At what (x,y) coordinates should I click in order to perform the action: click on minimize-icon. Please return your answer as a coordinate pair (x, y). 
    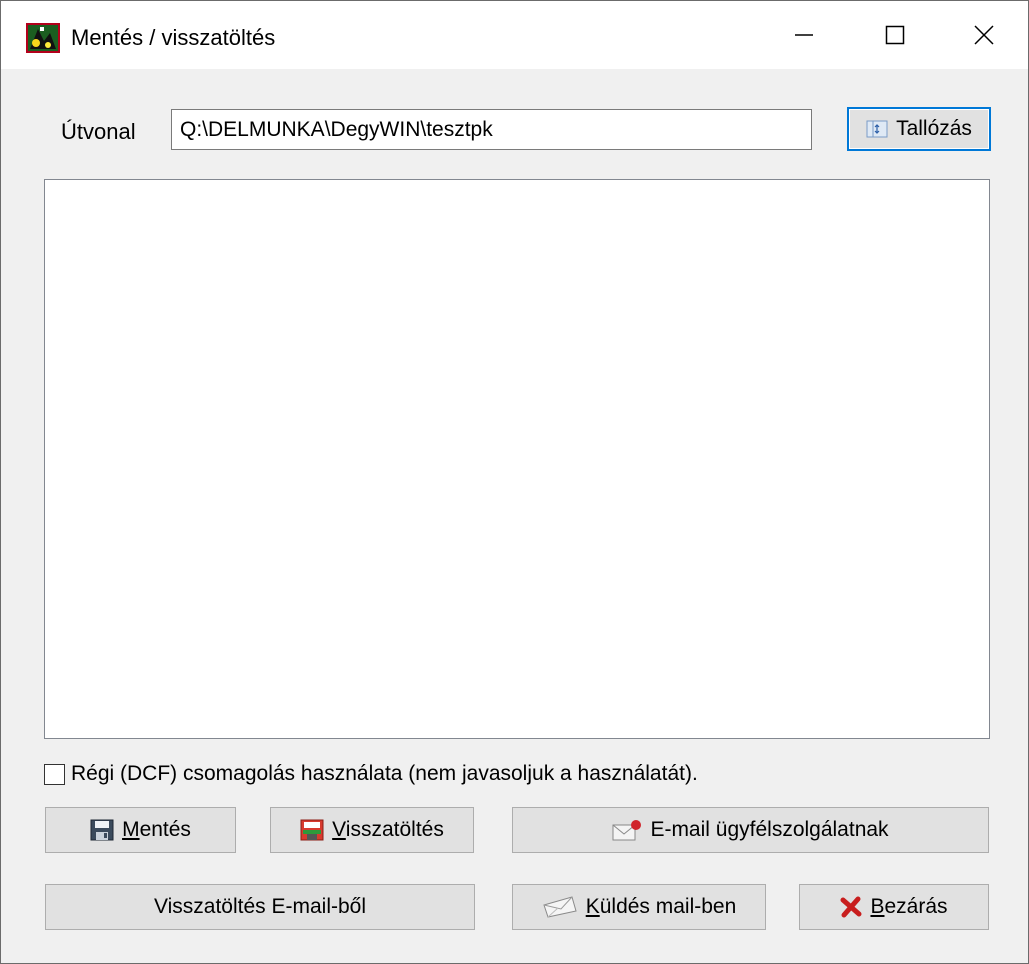
    Looking at the image, I should click on (804, 35).